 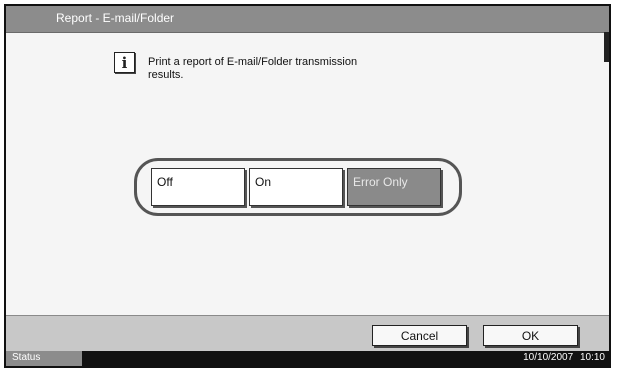 I want to click on status-bar: Status 10/10/2007 10:10, so click(x=307, y=358).